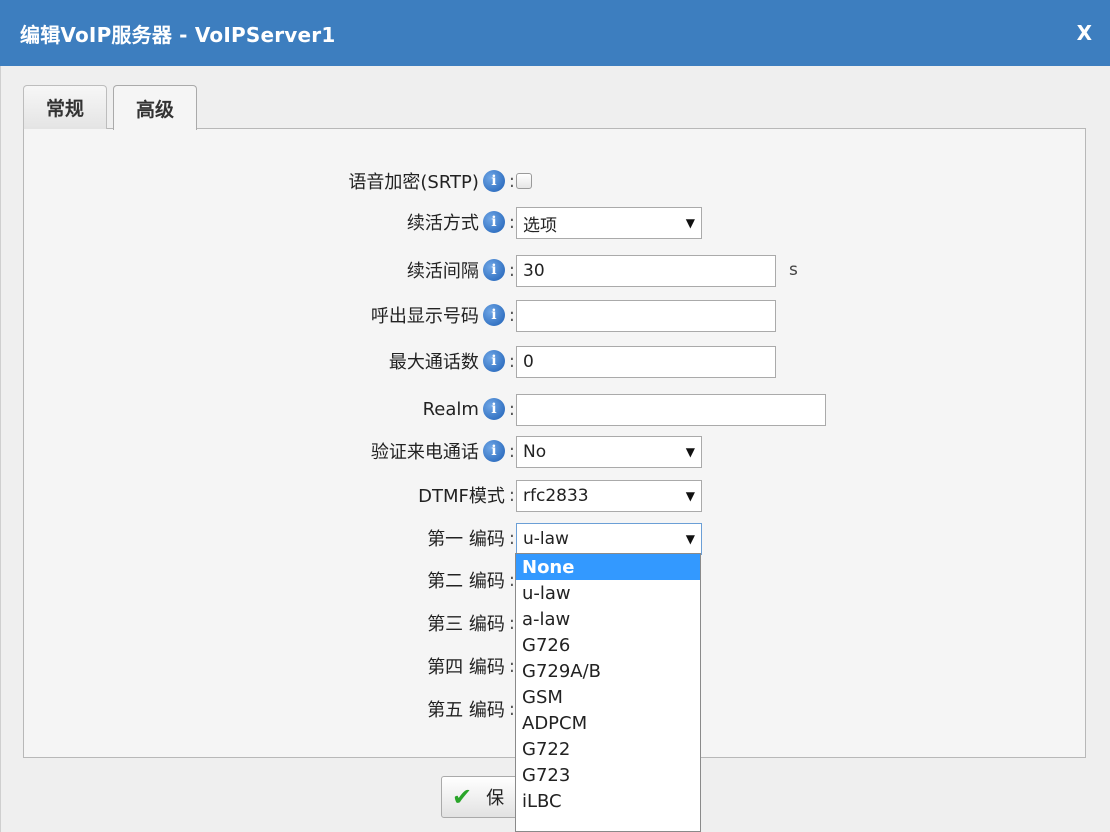  What do you see at coordinates (466, 667) in the screenshot?
I see `codec4-label: 第四 编码` at bounding box center [466, 667].